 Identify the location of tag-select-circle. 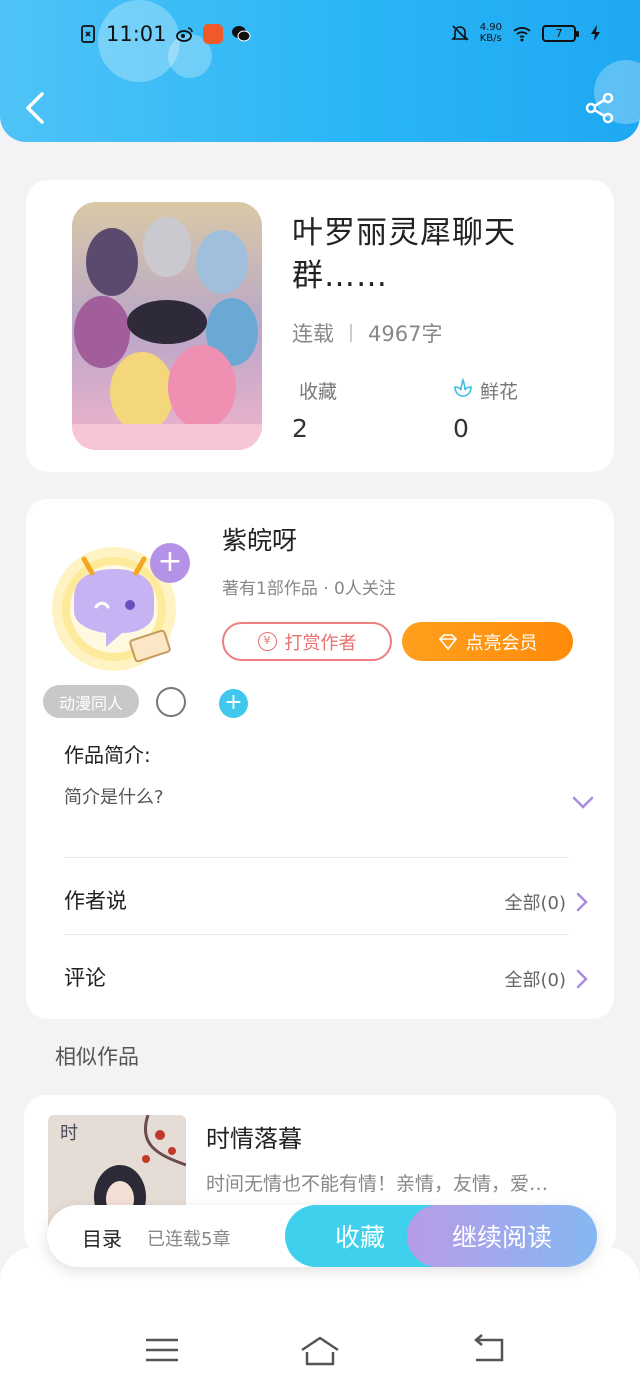
(171, 702).